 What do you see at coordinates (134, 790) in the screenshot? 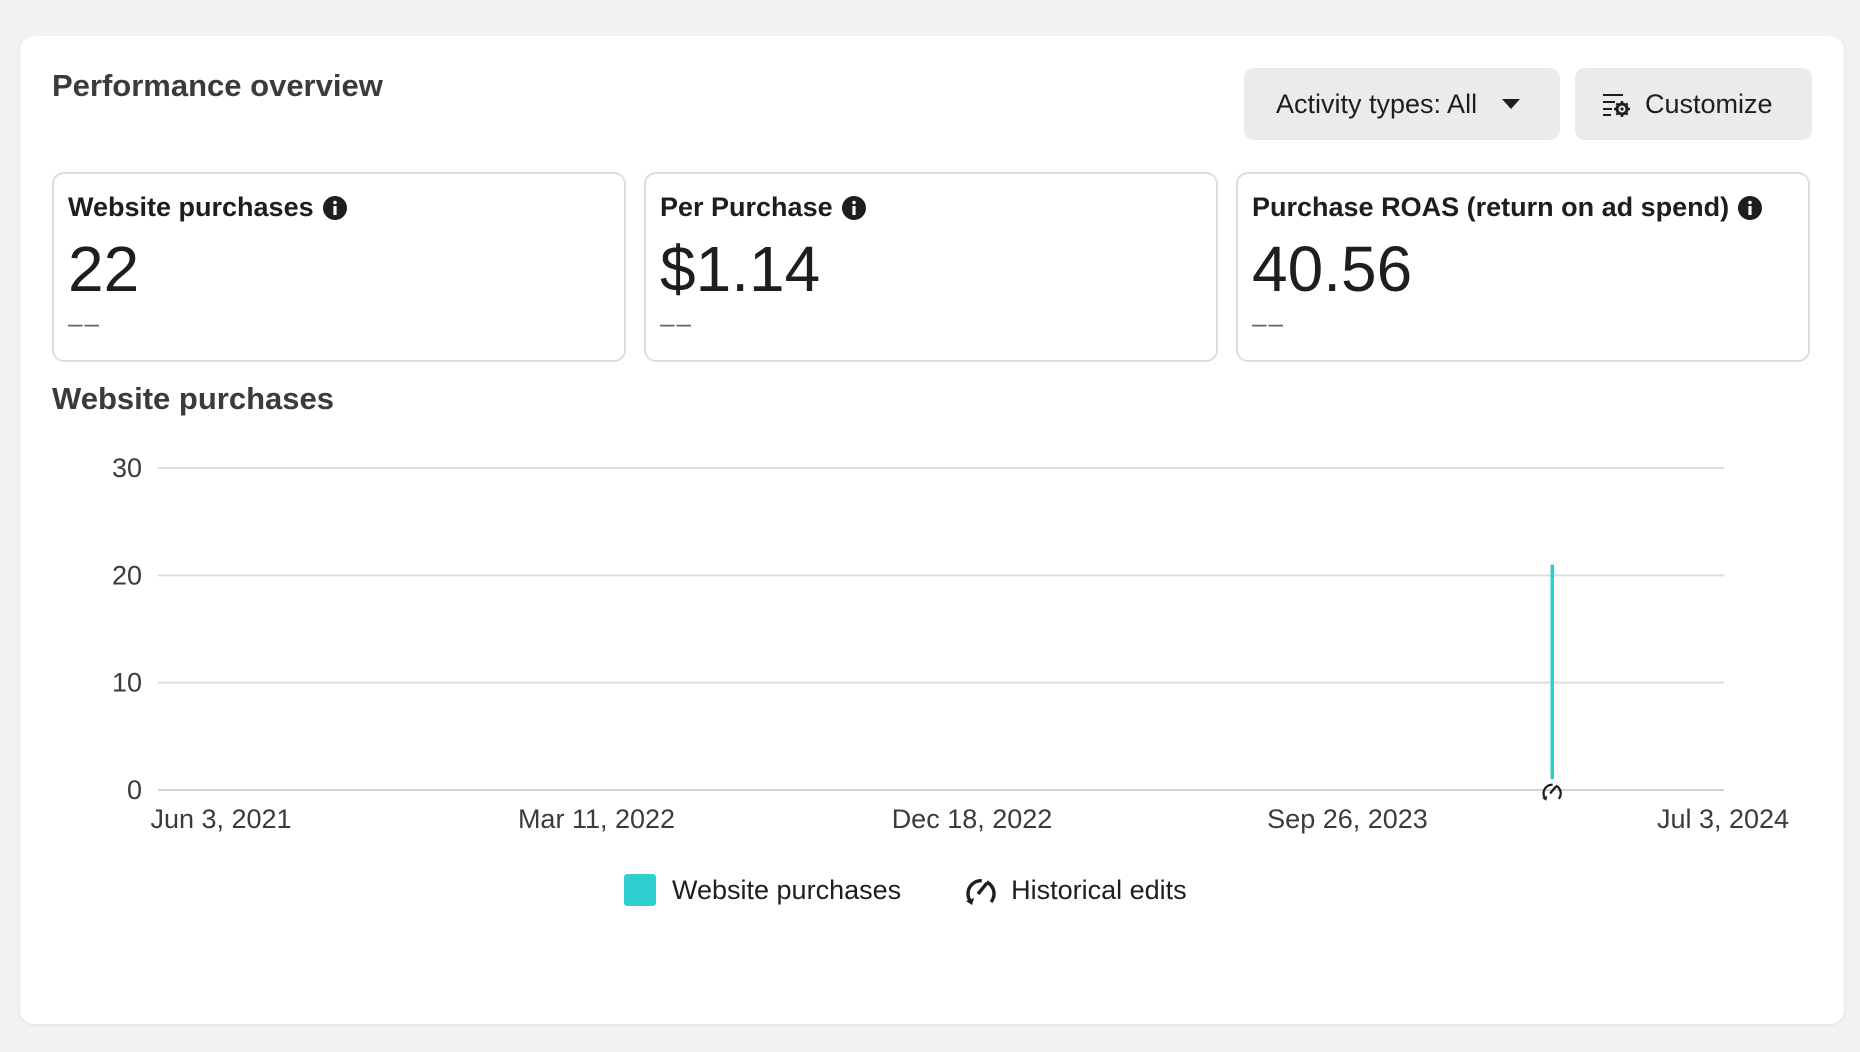
I see `y-tick-label: 0` at bounding box center [134, 790].